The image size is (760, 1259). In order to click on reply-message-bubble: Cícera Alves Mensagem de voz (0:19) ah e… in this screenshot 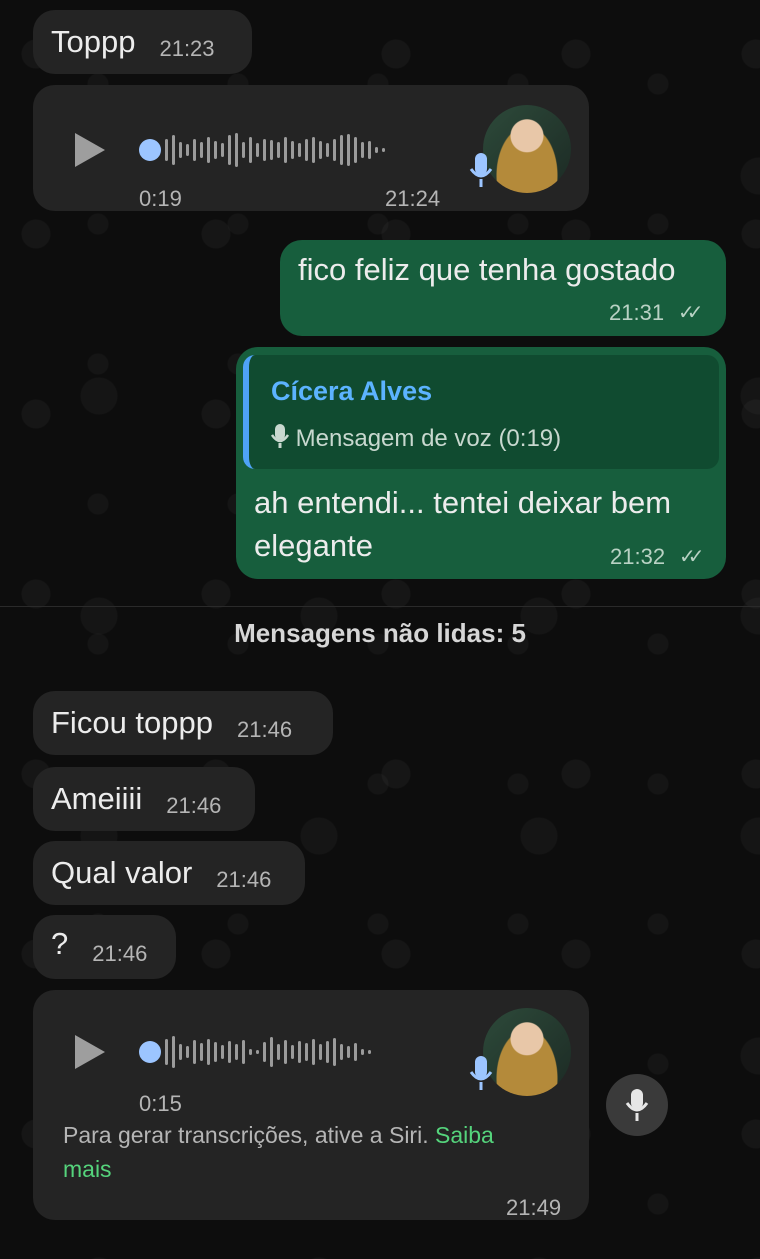, I will do `click(481, 463)`.